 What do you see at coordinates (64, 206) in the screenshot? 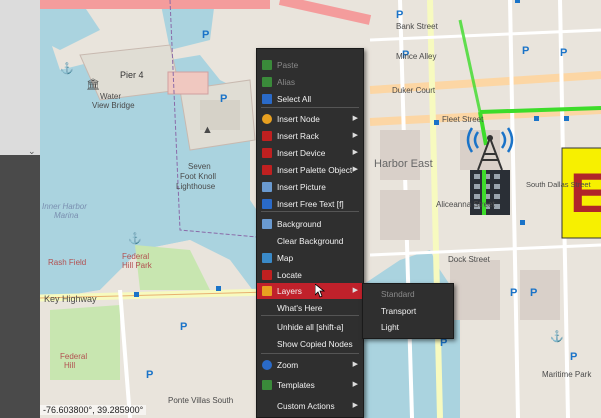
I see `map-label-inner-harbor: Inner Harbor` at bounding box center [64, 206].